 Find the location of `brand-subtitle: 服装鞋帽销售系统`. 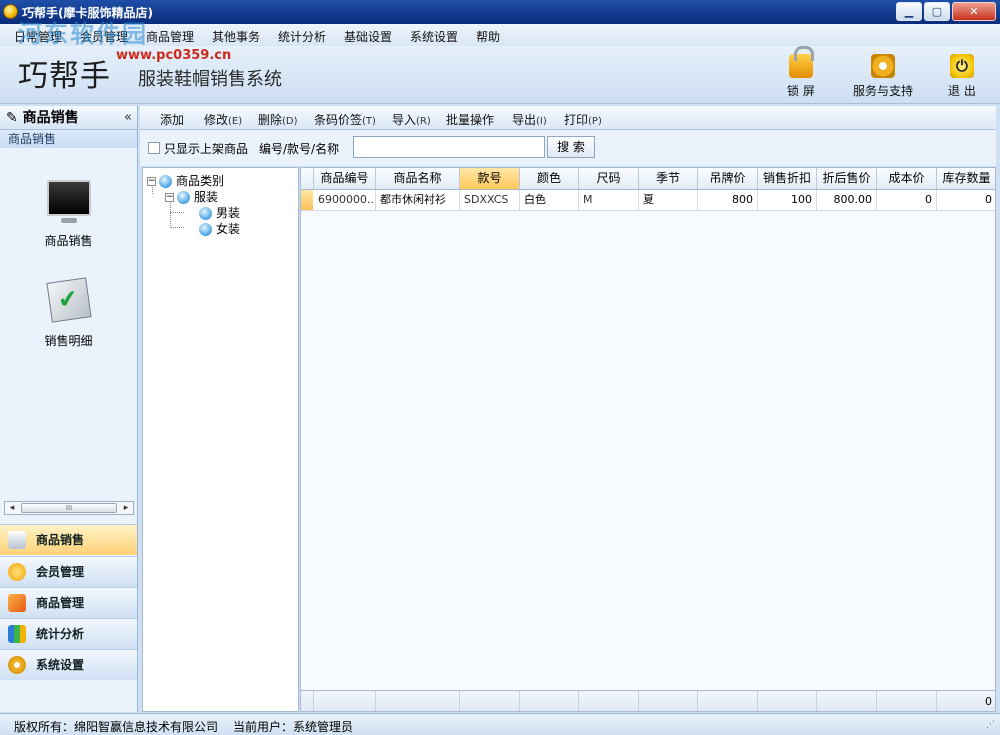

brand-subtitle: 服装鞋帽销售系统 is located at coordinates (210, 79).